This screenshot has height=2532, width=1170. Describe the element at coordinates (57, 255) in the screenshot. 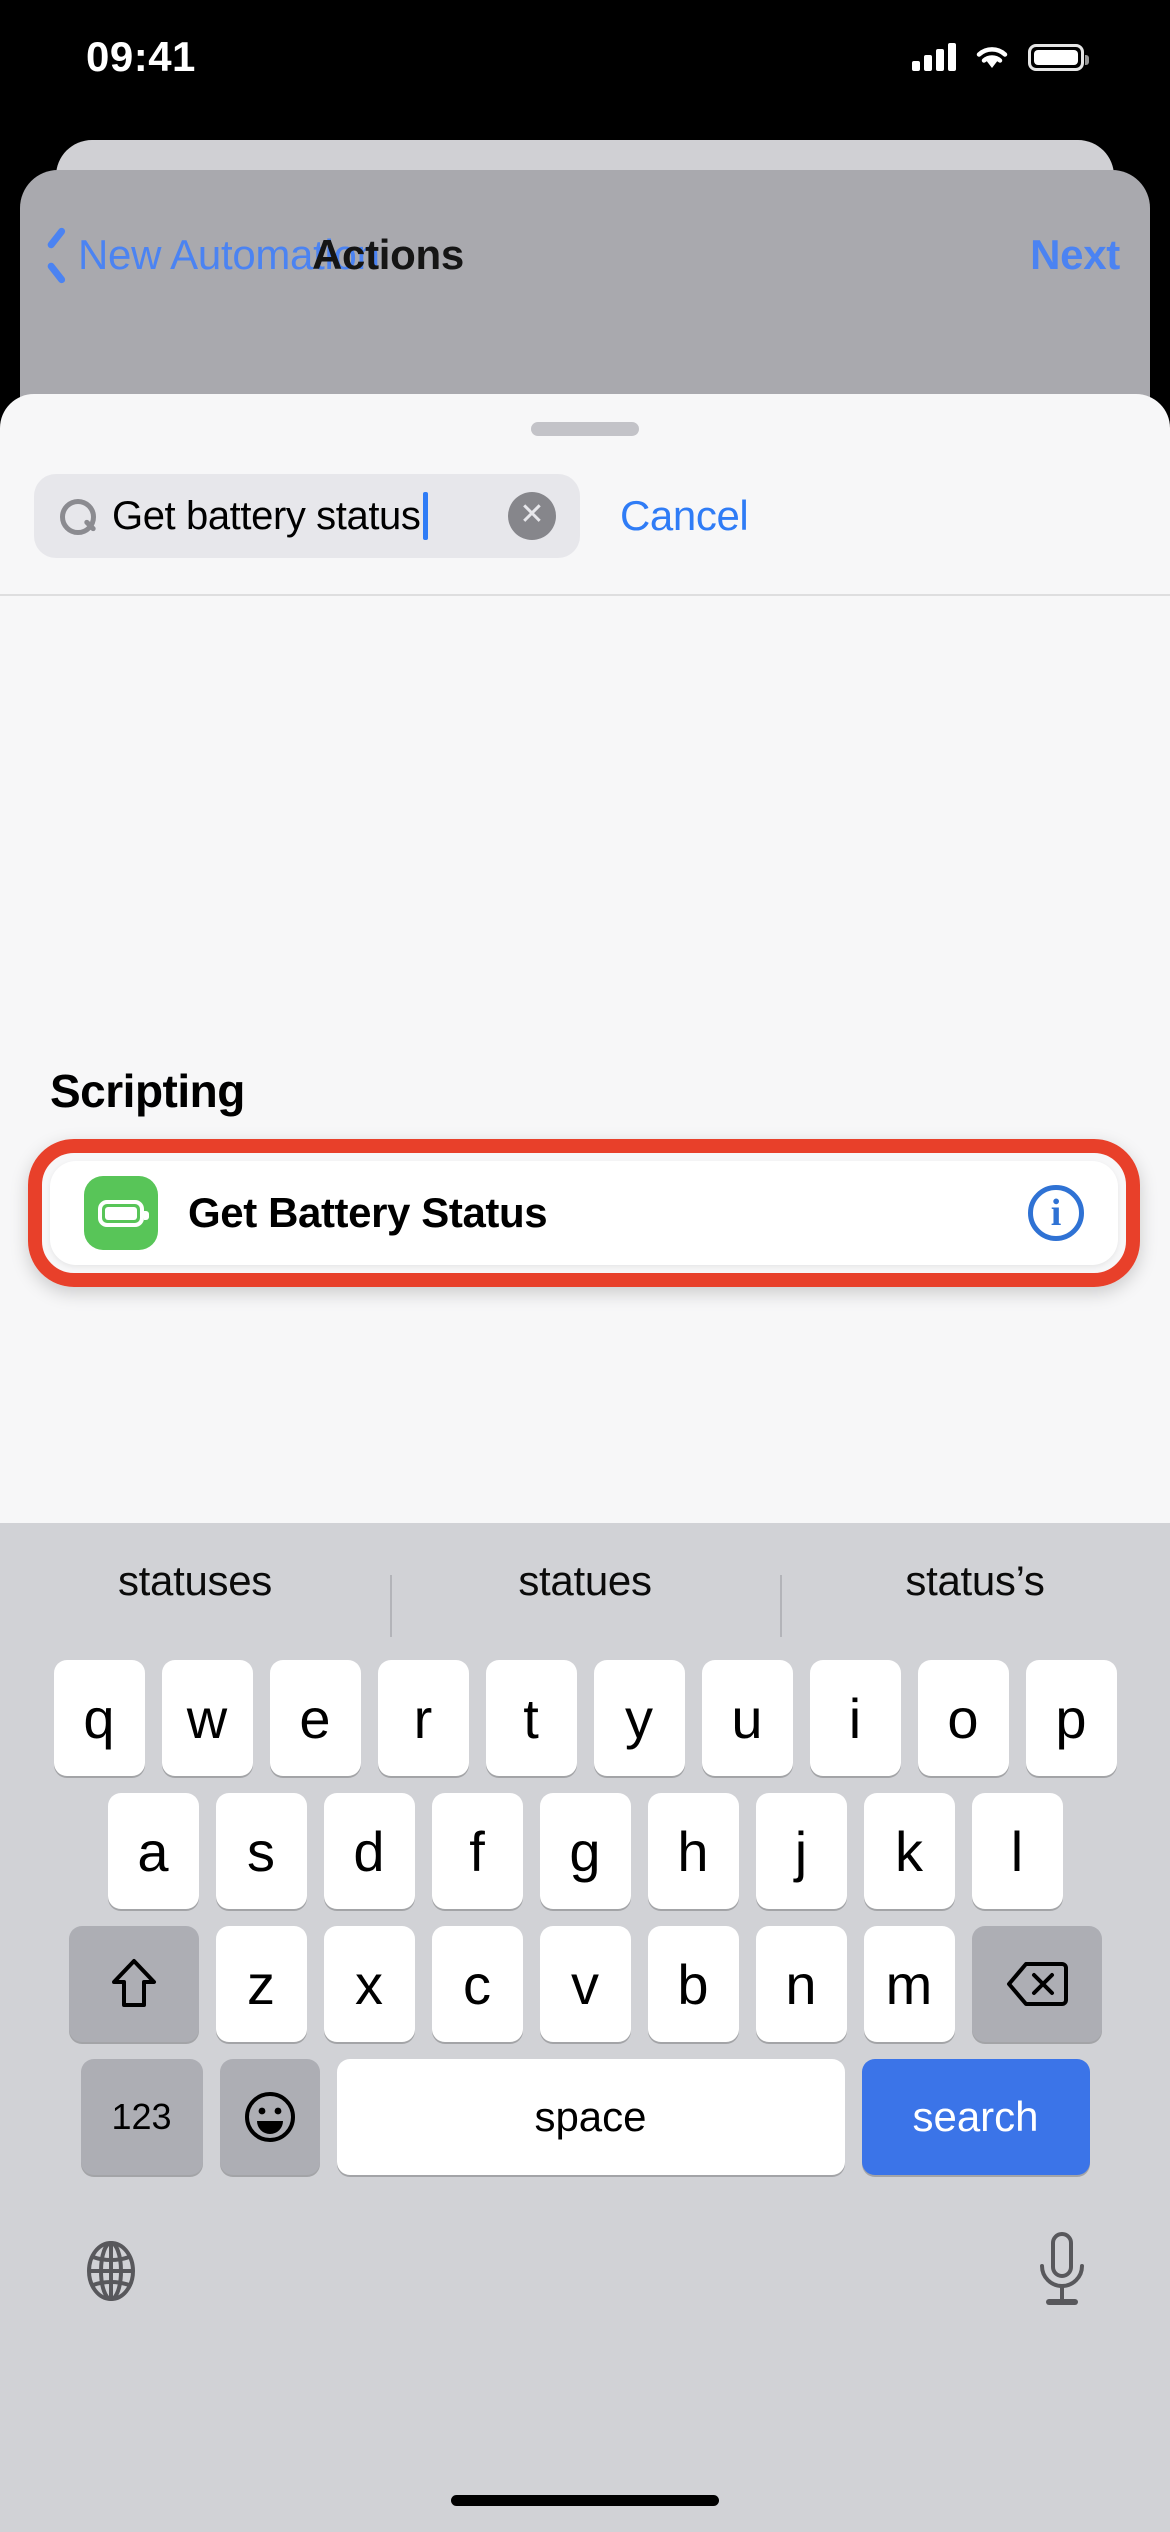

I see `chevron-left-icon` at that location.